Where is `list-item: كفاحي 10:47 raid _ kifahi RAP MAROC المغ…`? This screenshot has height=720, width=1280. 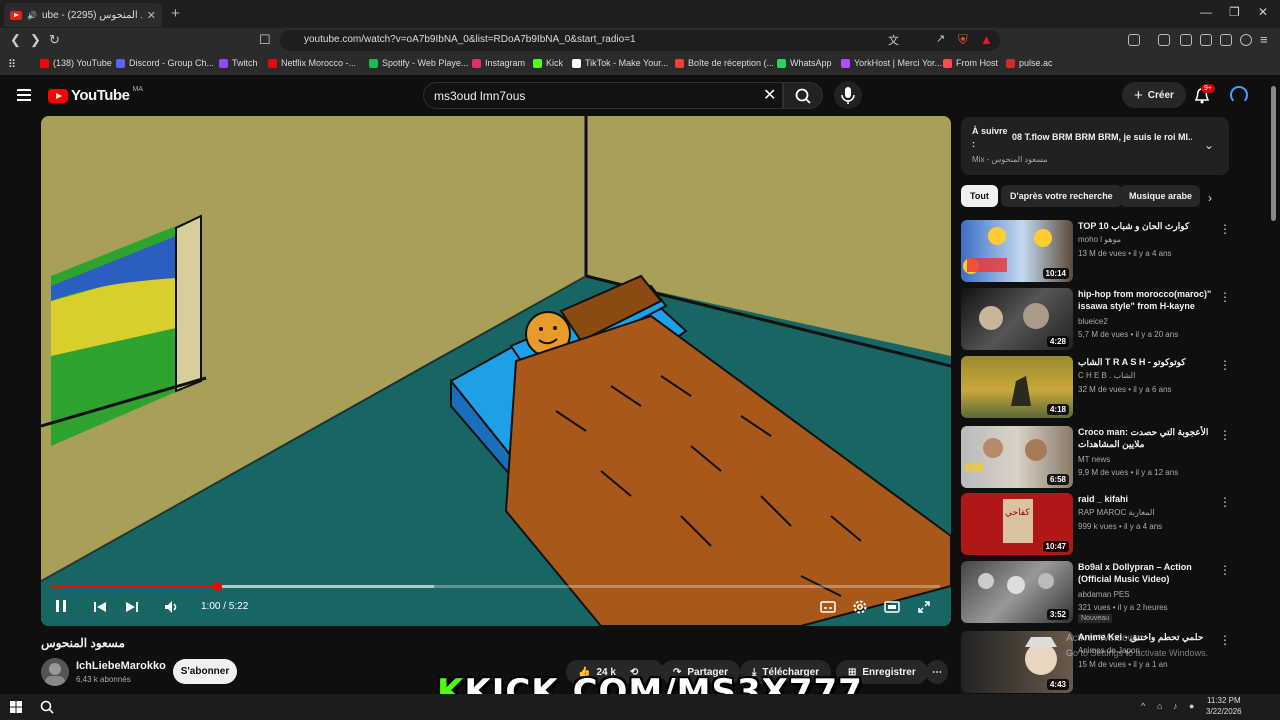 list-item: كفاحي 10:47 raid _ kifahi RAP MAROC المغ… is located at coordinates (1096, 524).